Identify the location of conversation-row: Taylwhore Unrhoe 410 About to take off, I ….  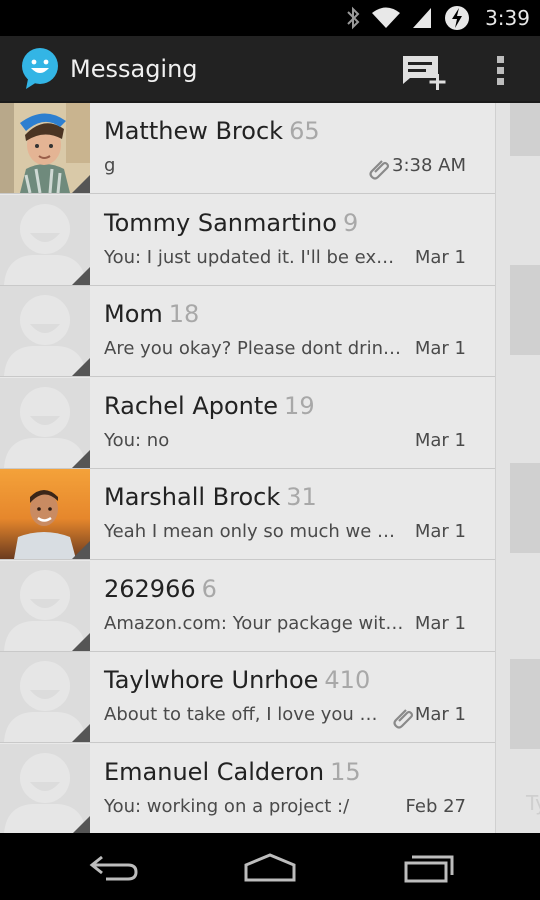
(247, 697).